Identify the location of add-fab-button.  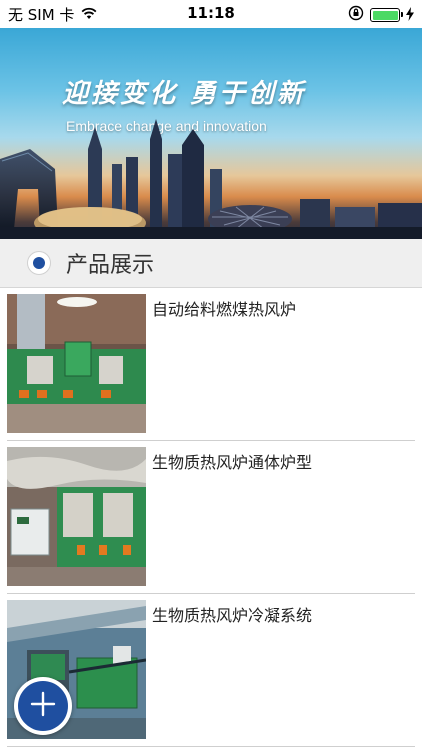
(43, 706).